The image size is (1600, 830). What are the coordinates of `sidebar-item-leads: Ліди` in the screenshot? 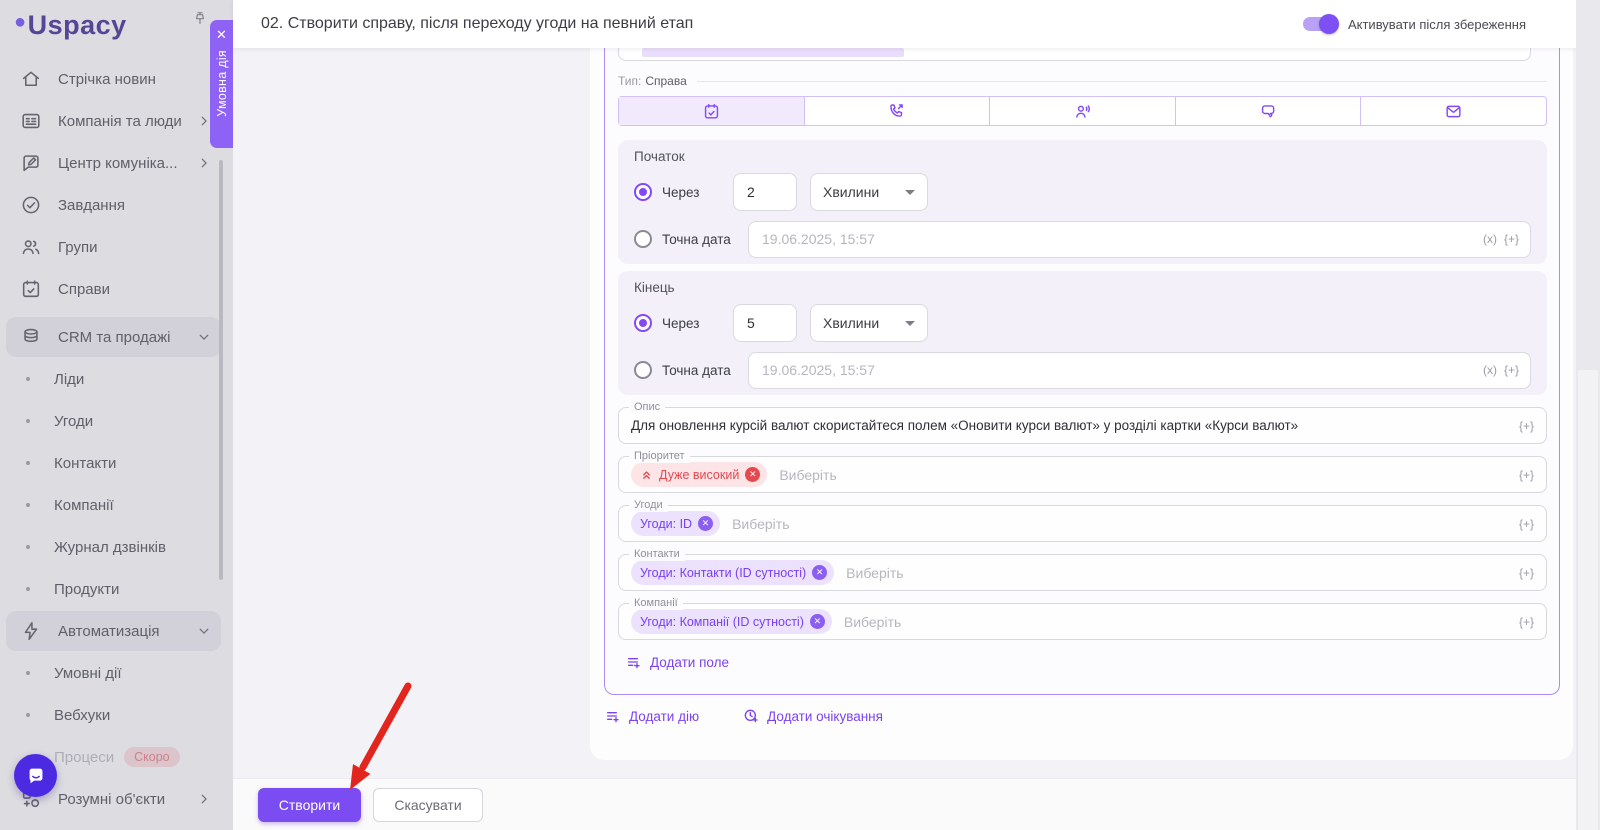 It's located at (116, 379).